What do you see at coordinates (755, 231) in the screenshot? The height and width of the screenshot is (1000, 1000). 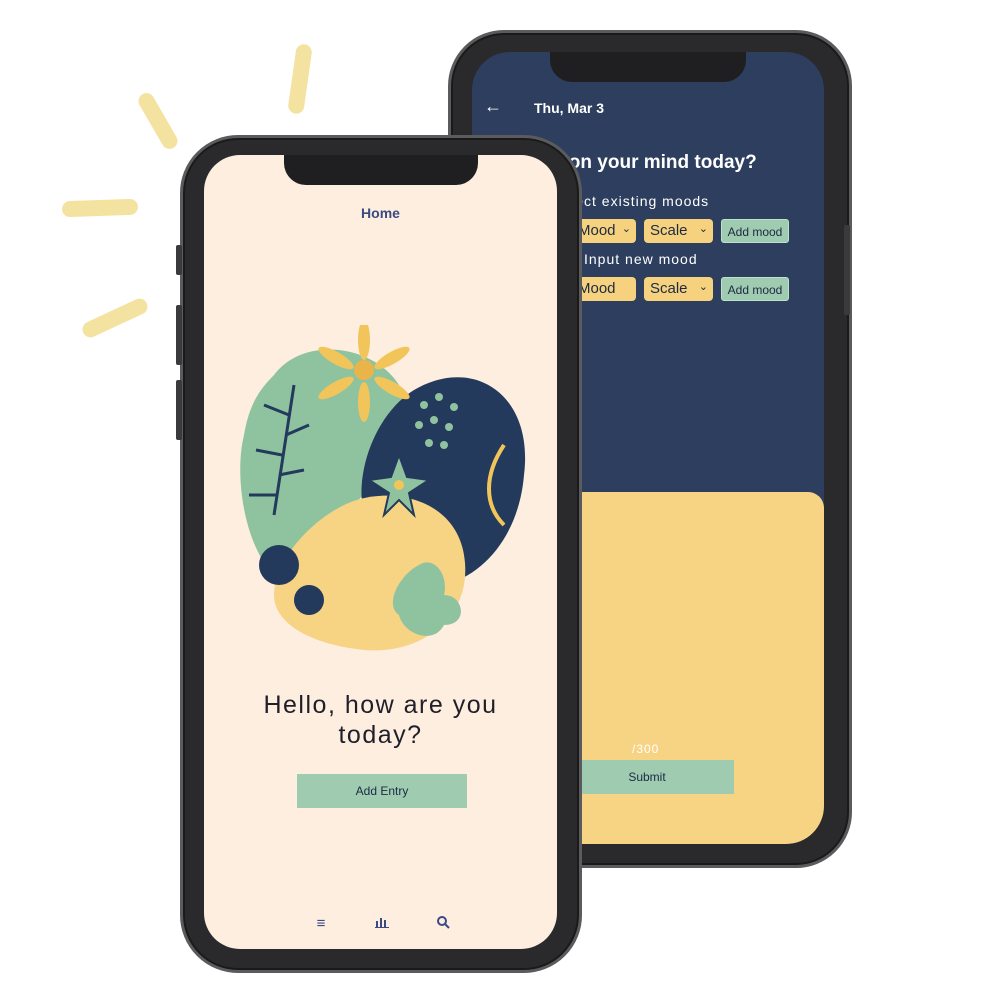 I see `add-mood-button: Add mood` at bounding box center [755, 231].